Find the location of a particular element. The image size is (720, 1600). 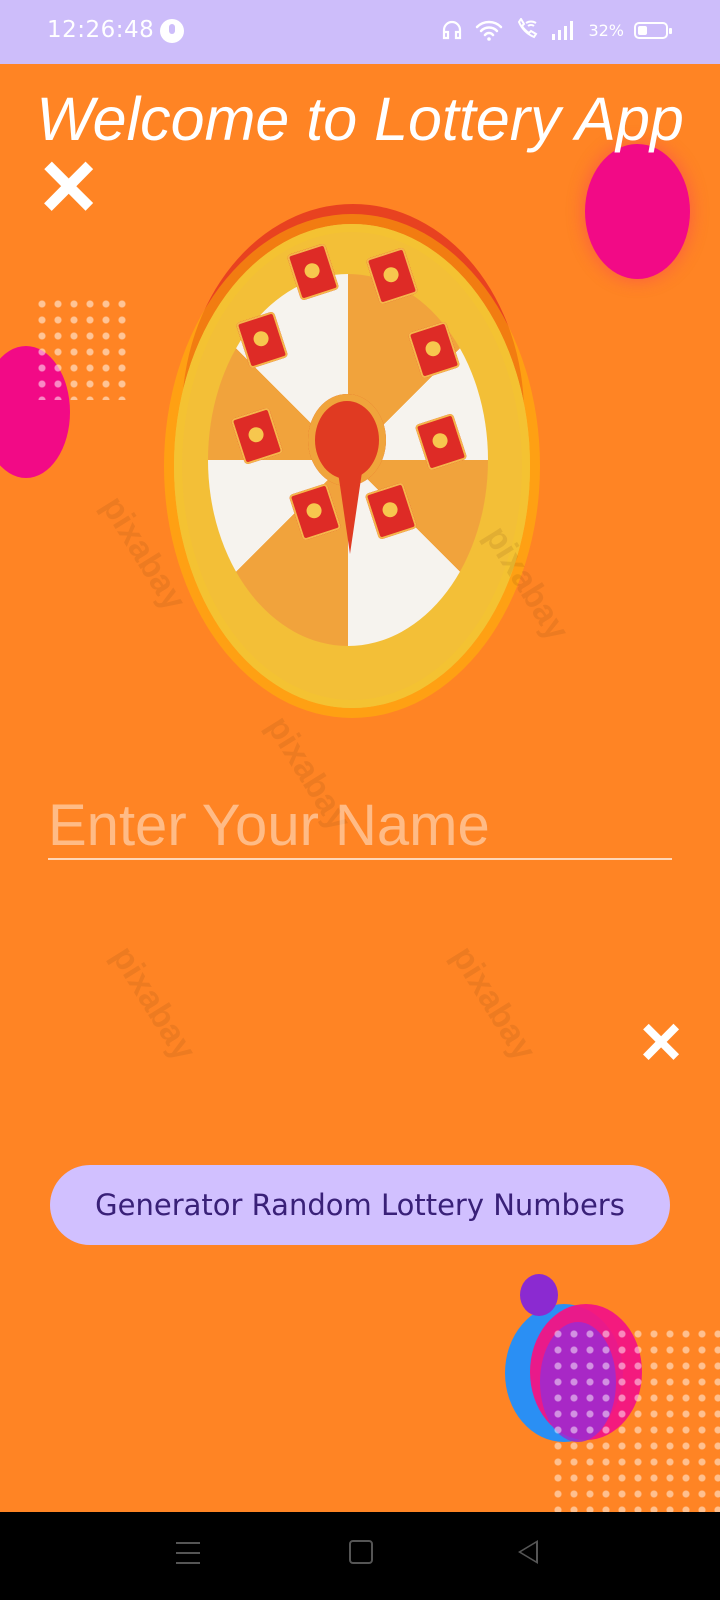

name-input-container is located at coordinates (360, 859).